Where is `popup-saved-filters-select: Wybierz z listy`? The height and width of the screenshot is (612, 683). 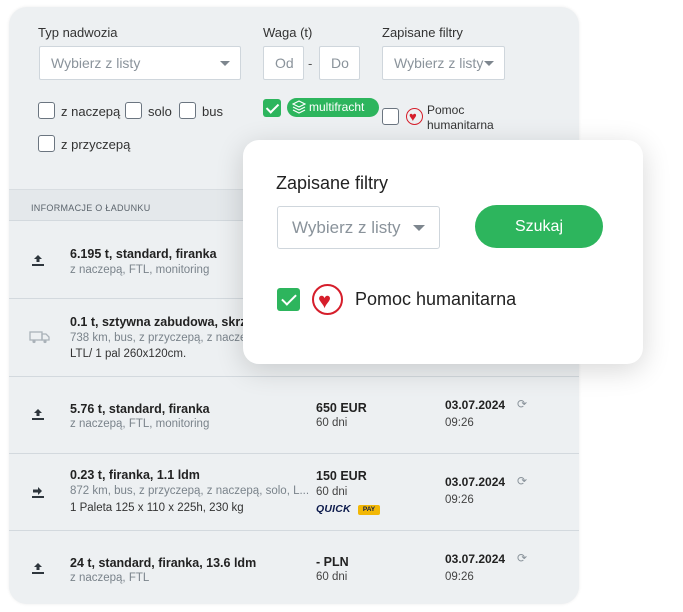 popup-saved-filters-select: Wybierz z listy is located at coordinates (358, 227).